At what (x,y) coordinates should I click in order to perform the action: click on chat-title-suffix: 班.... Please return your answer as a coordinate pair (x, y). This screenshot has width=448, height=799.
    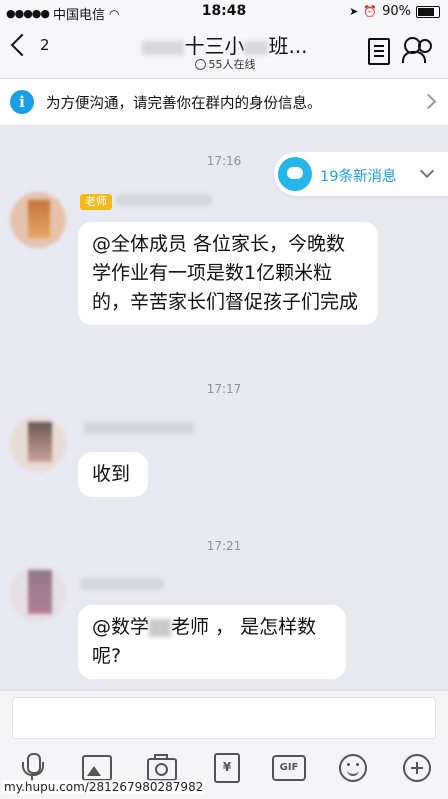
    Looking at the image, I should click on (288, 46).